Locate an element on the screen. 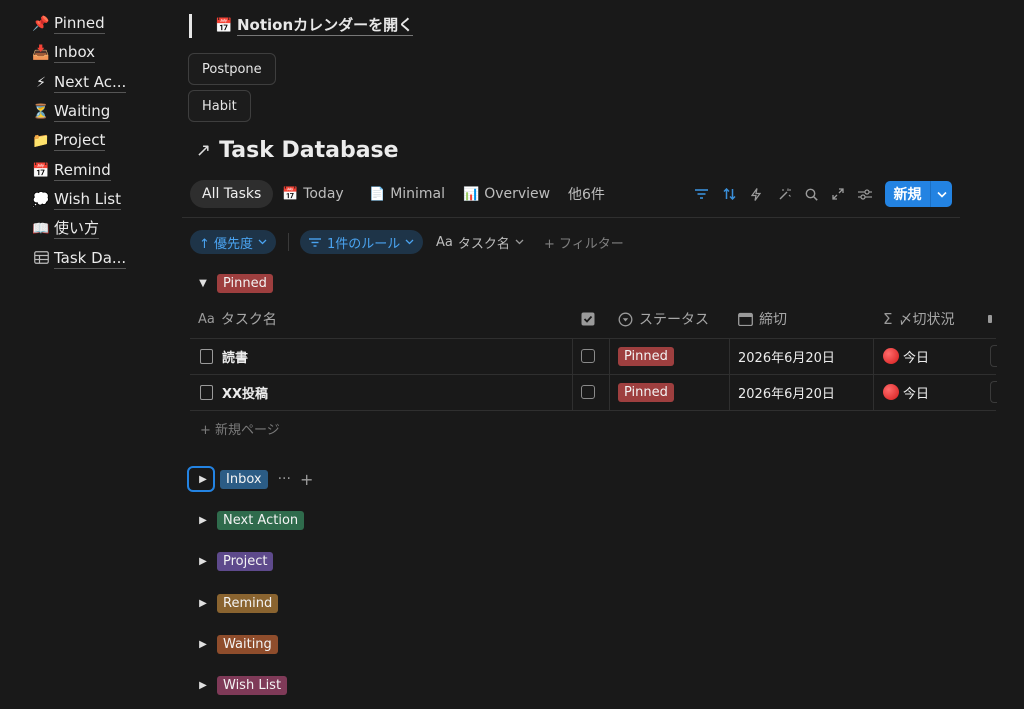 This screenshot has height=709, width=1024. open-book-icon: 📖 is located at coordinates (41, 229).